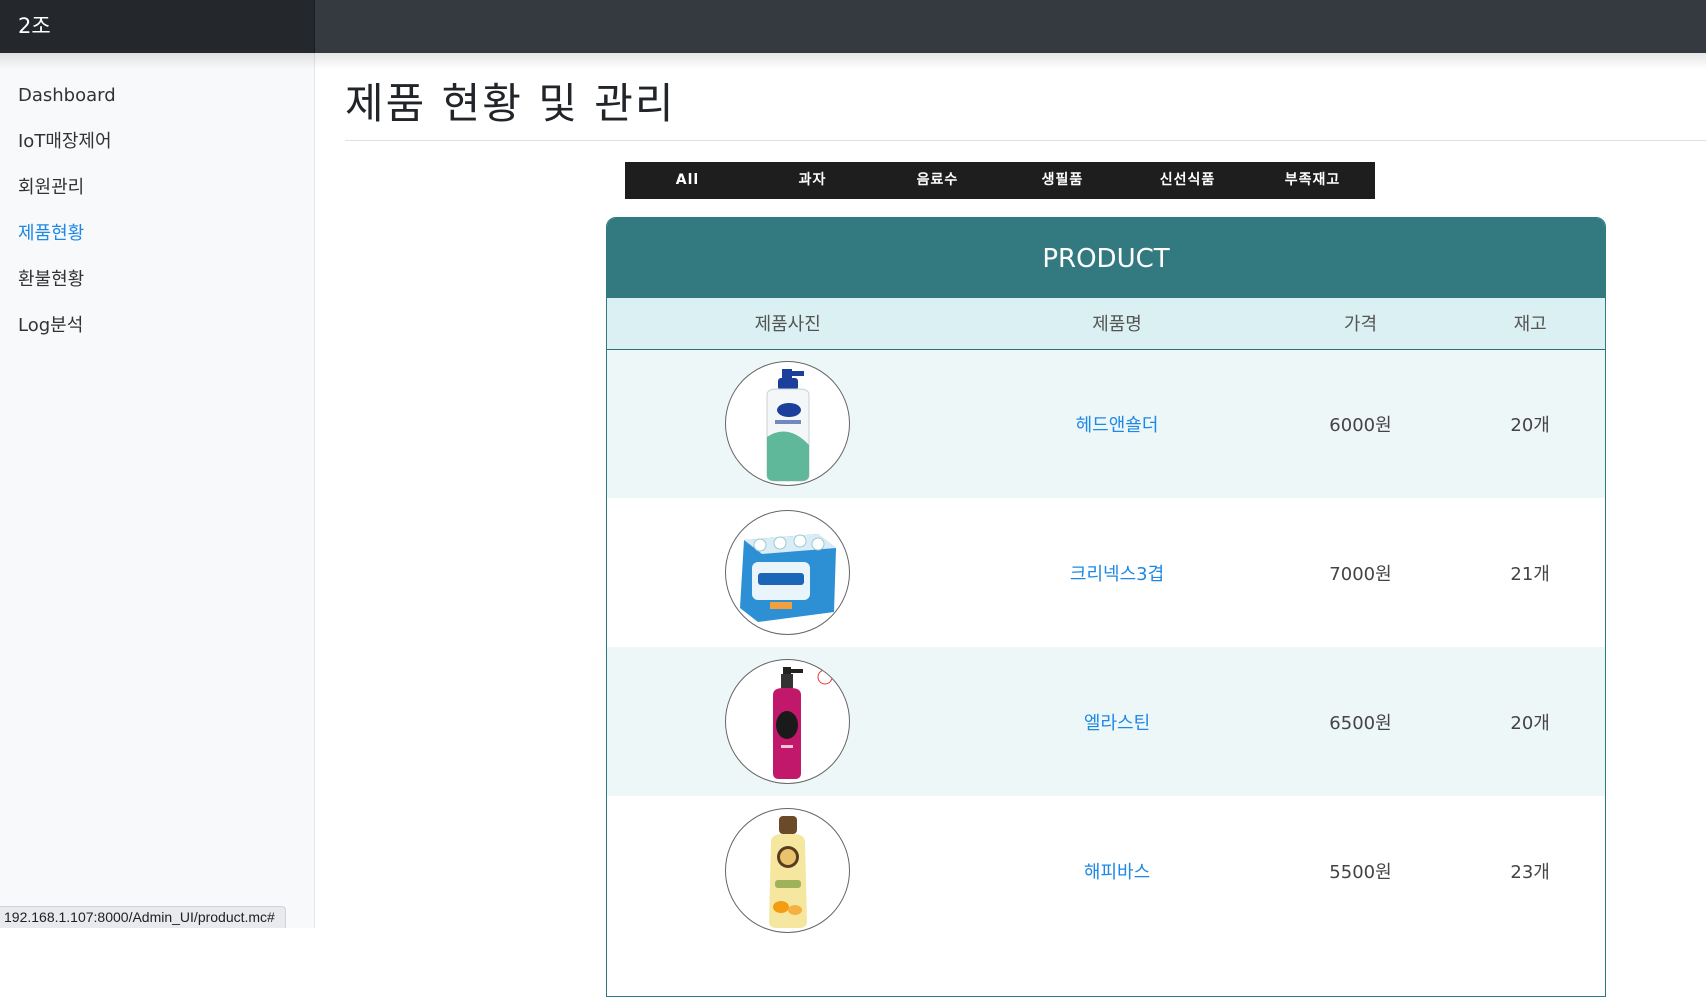  What do you see at coordinates (937, 180) in the screenshot?
I see `tab-beverages: 음료수` at bounding box center [937, 180].